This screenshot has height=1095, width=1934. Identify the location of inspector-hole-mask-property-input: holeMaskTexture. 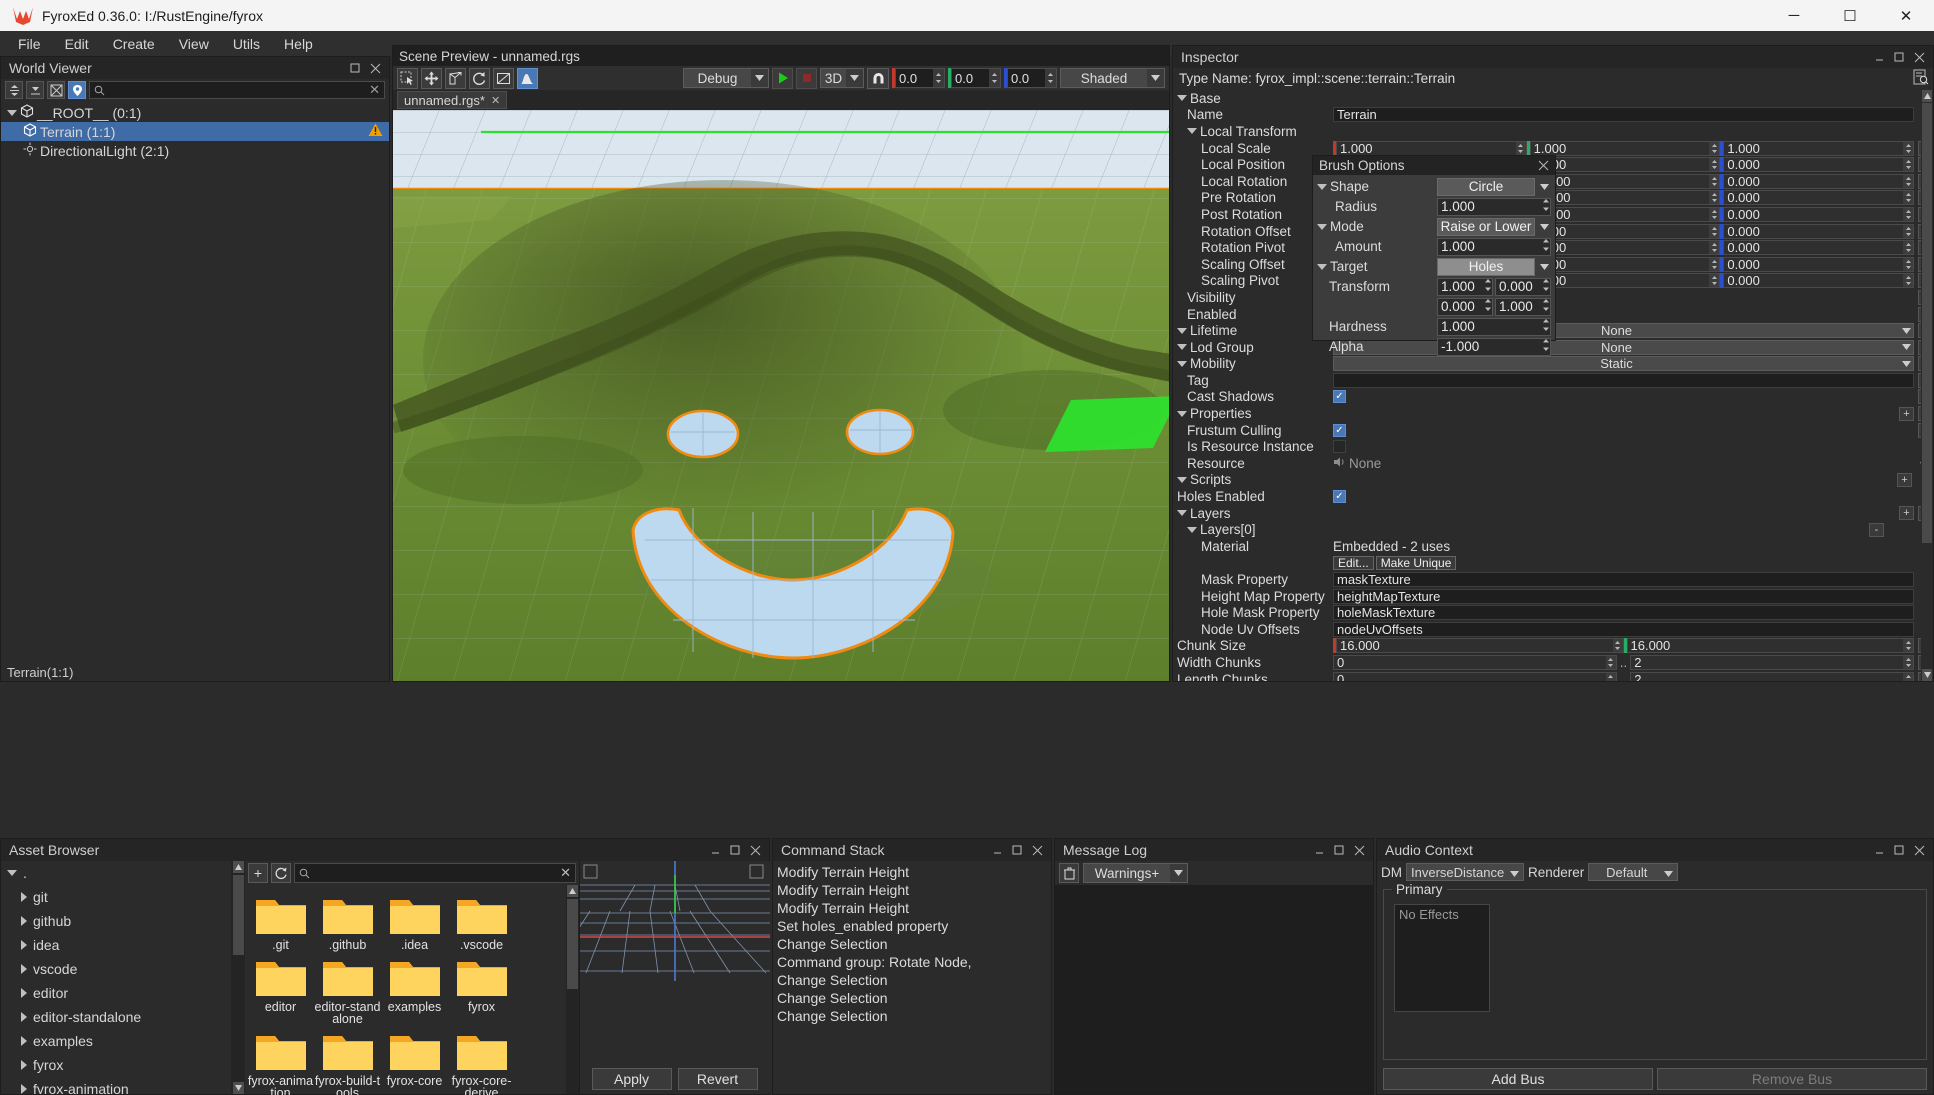
(1623, 613).